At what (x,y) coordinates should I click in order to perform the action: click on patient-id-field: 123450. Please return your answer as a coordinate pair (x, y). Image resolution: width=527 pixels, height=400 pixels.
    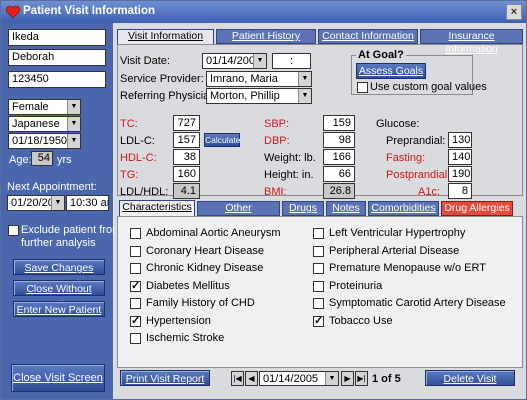
    Looking at the image, I should click on (57, 79).